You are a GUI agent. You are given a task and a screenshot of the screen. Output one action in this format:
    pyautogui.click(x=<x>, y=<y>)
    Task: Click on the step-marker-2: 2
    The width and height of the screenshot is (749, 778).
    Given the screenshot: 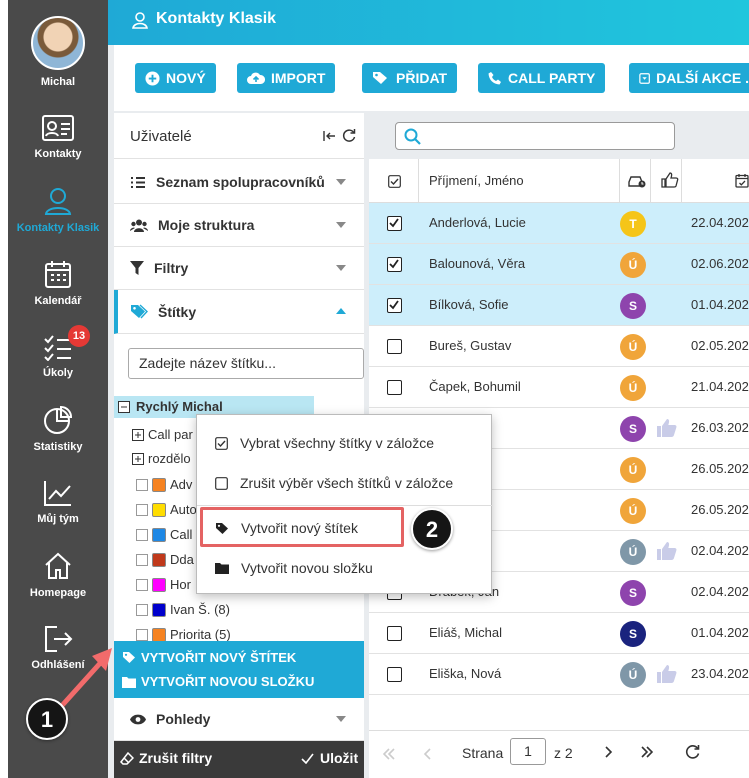 What is the action you would take?
    pyautogui.click(x=432, y=529)
    